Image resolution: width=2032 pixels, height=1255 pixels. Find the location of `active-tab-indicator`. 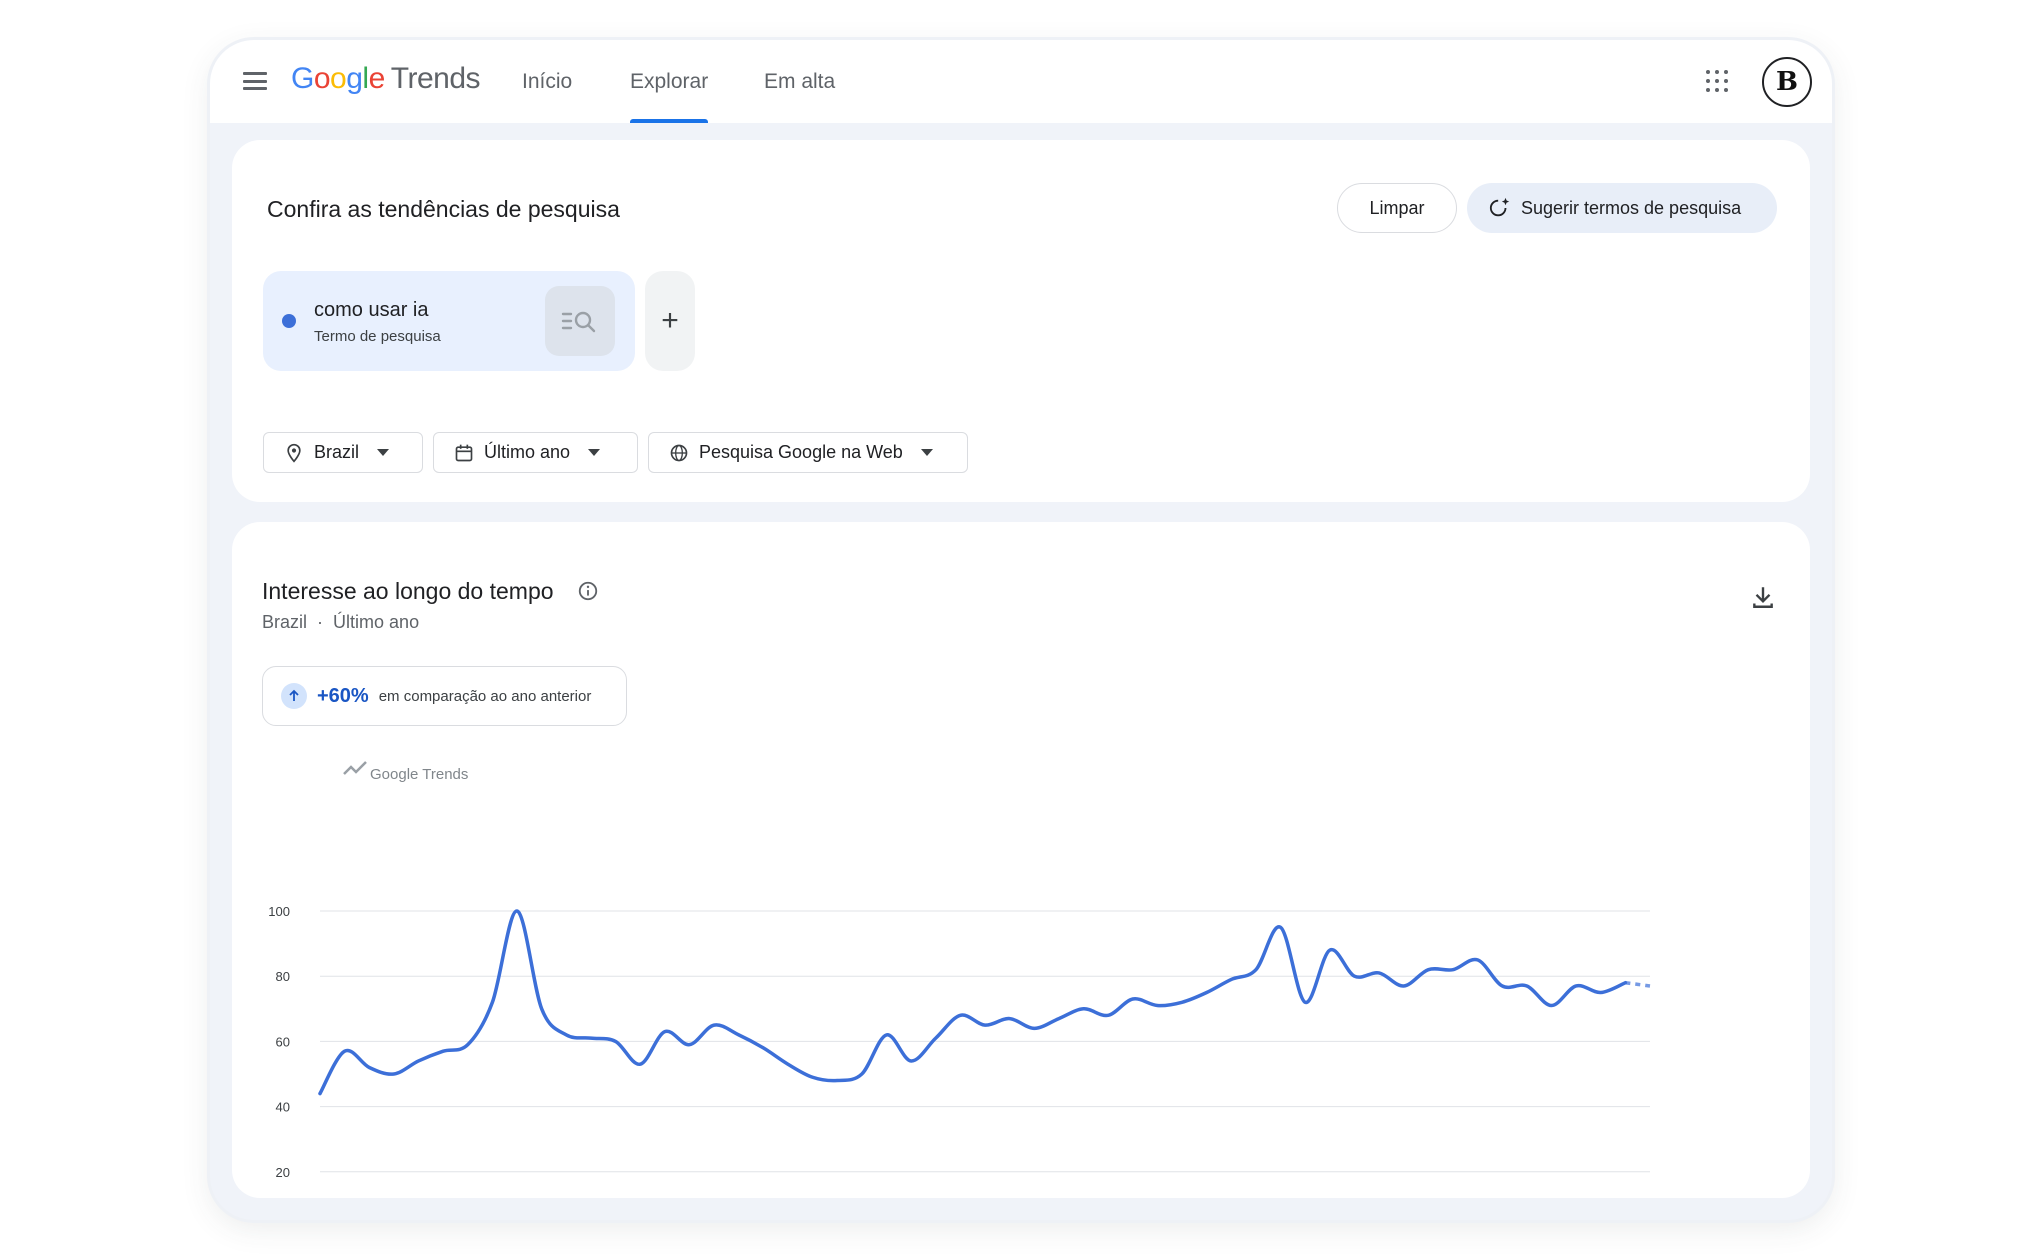

active-tab-indicator is located at coordinates (669, 121).